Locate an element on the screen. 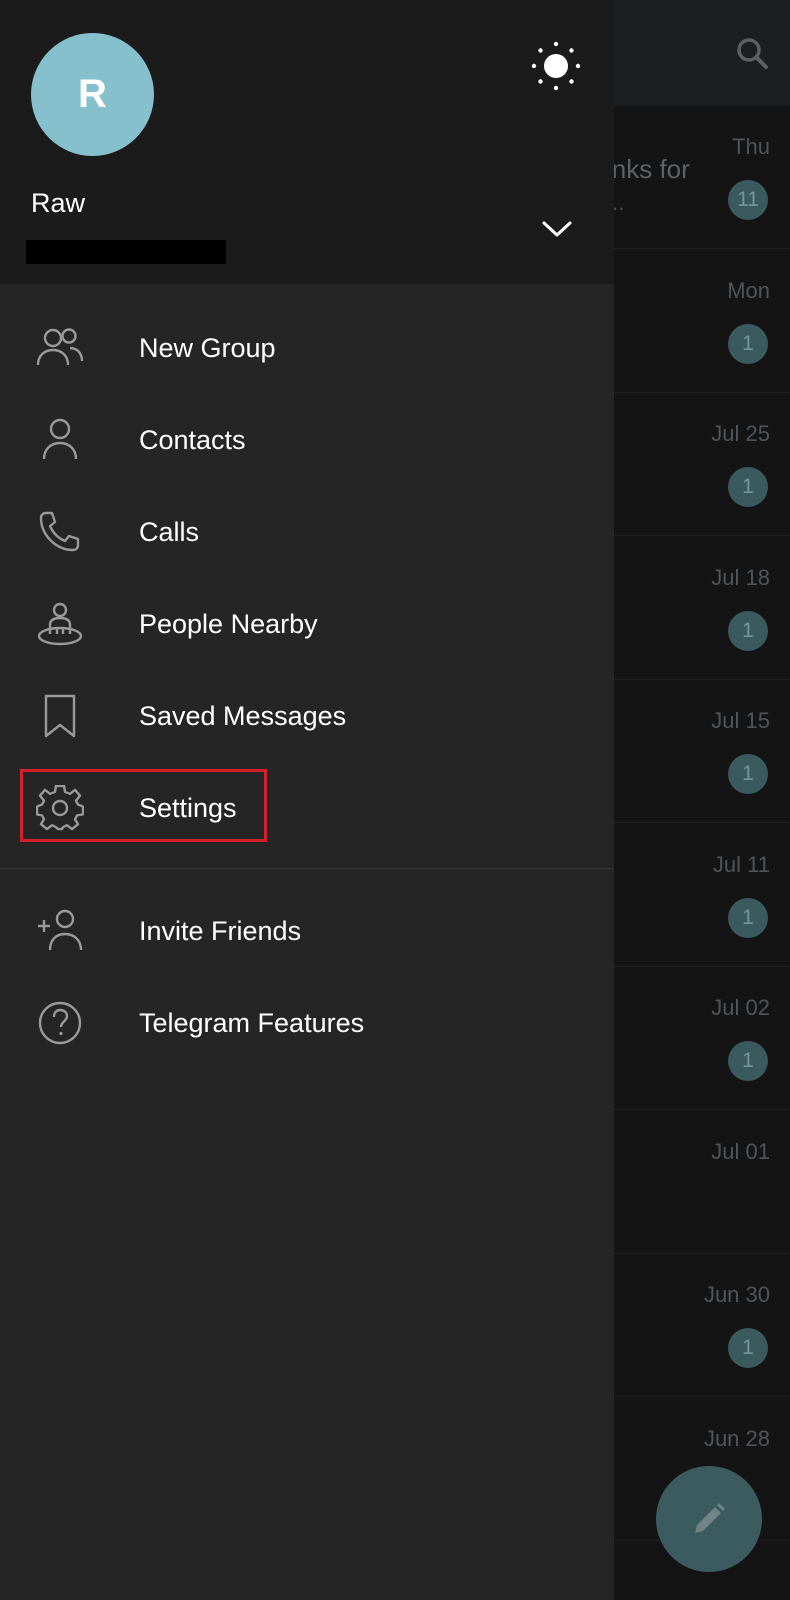 This screenshot has width=790, height=1600. search-icon is located at coordinates (752, 53).